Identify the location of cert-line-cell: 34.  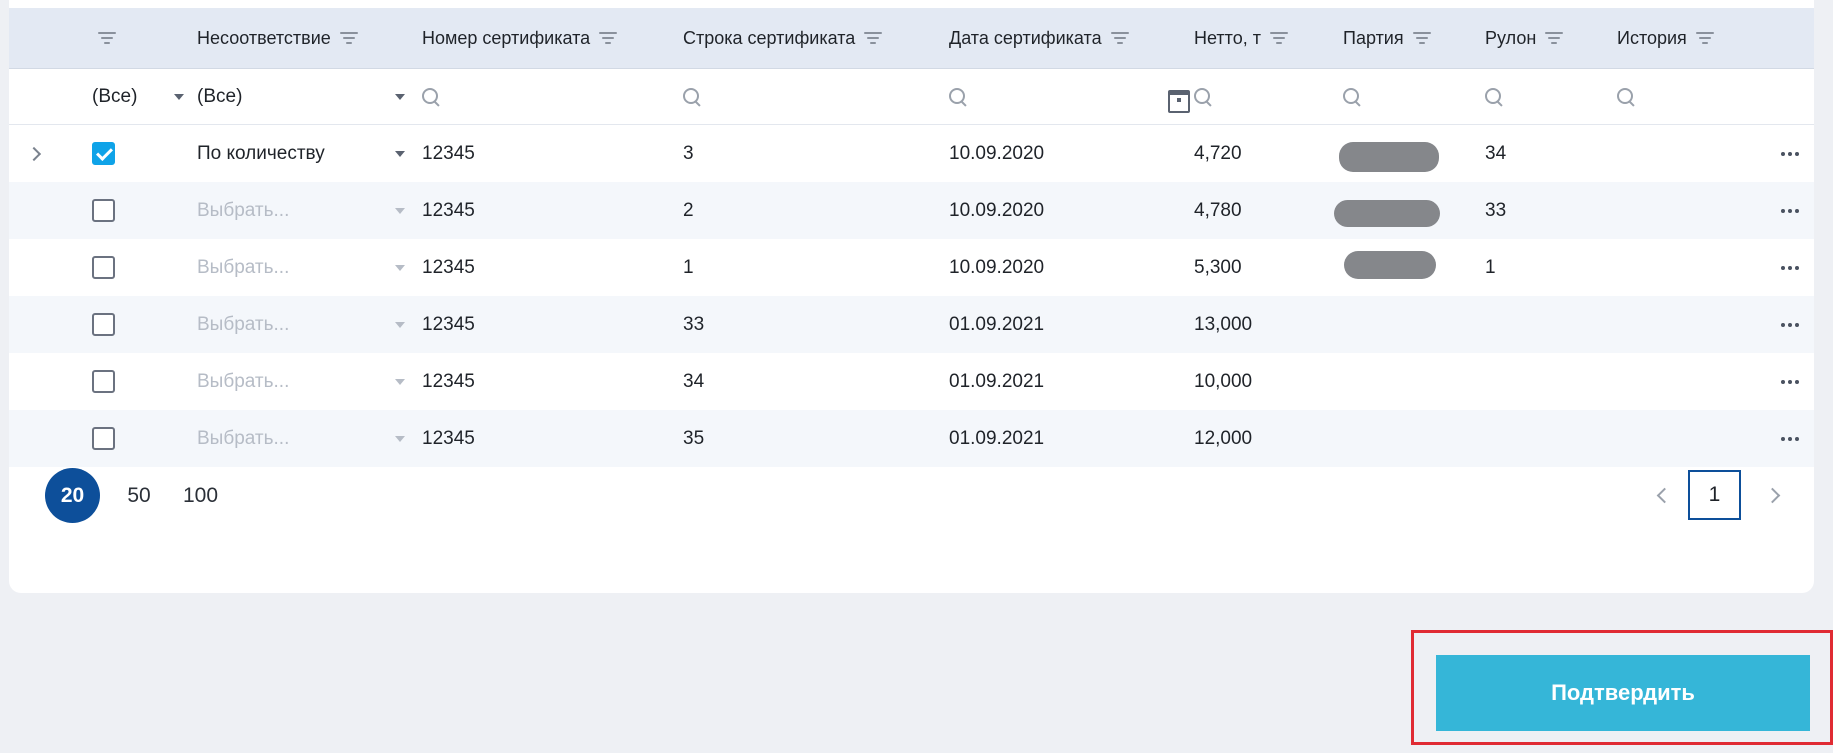
(694, 381).